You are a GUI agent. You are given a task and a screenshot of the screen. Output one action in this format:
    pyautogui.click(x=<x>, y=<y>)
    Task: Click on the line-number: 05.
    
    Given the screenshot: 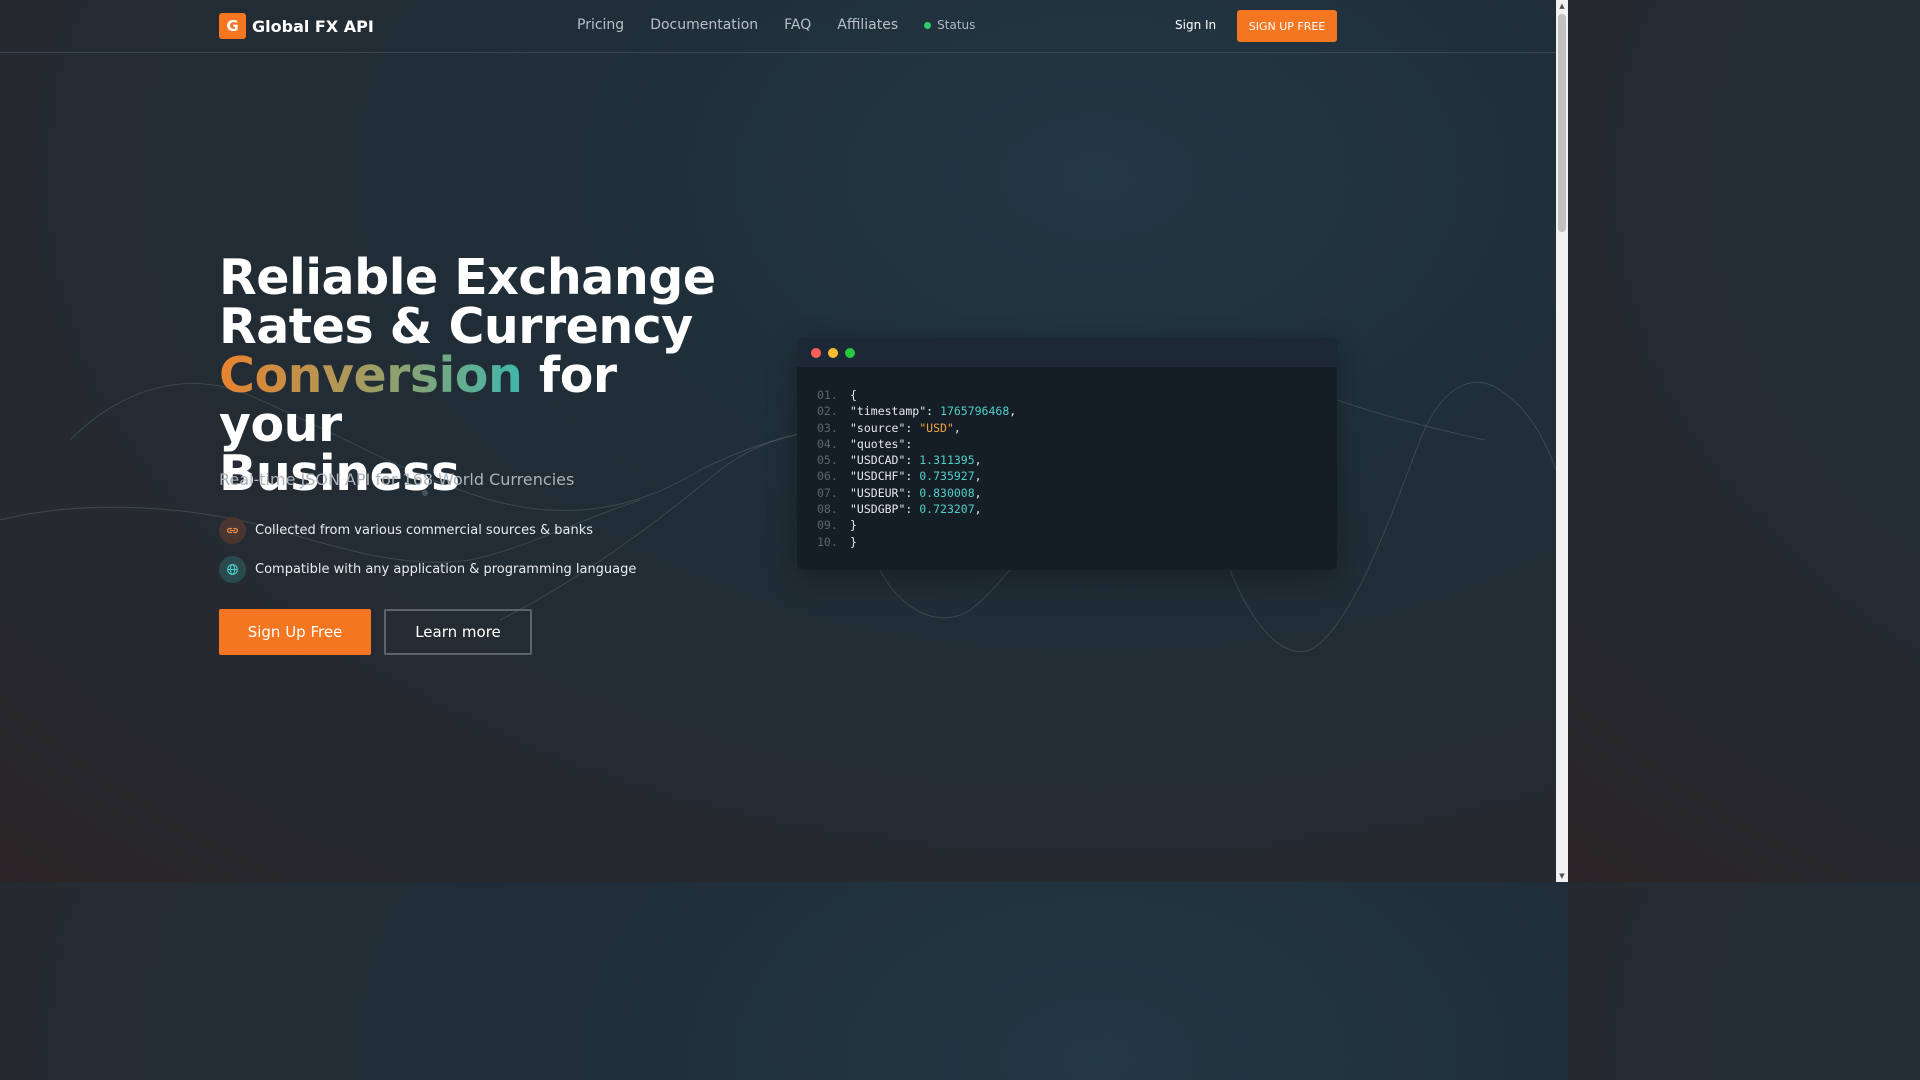 What is the action you would take?
    pyautogui.click(x=827, y=460)
    